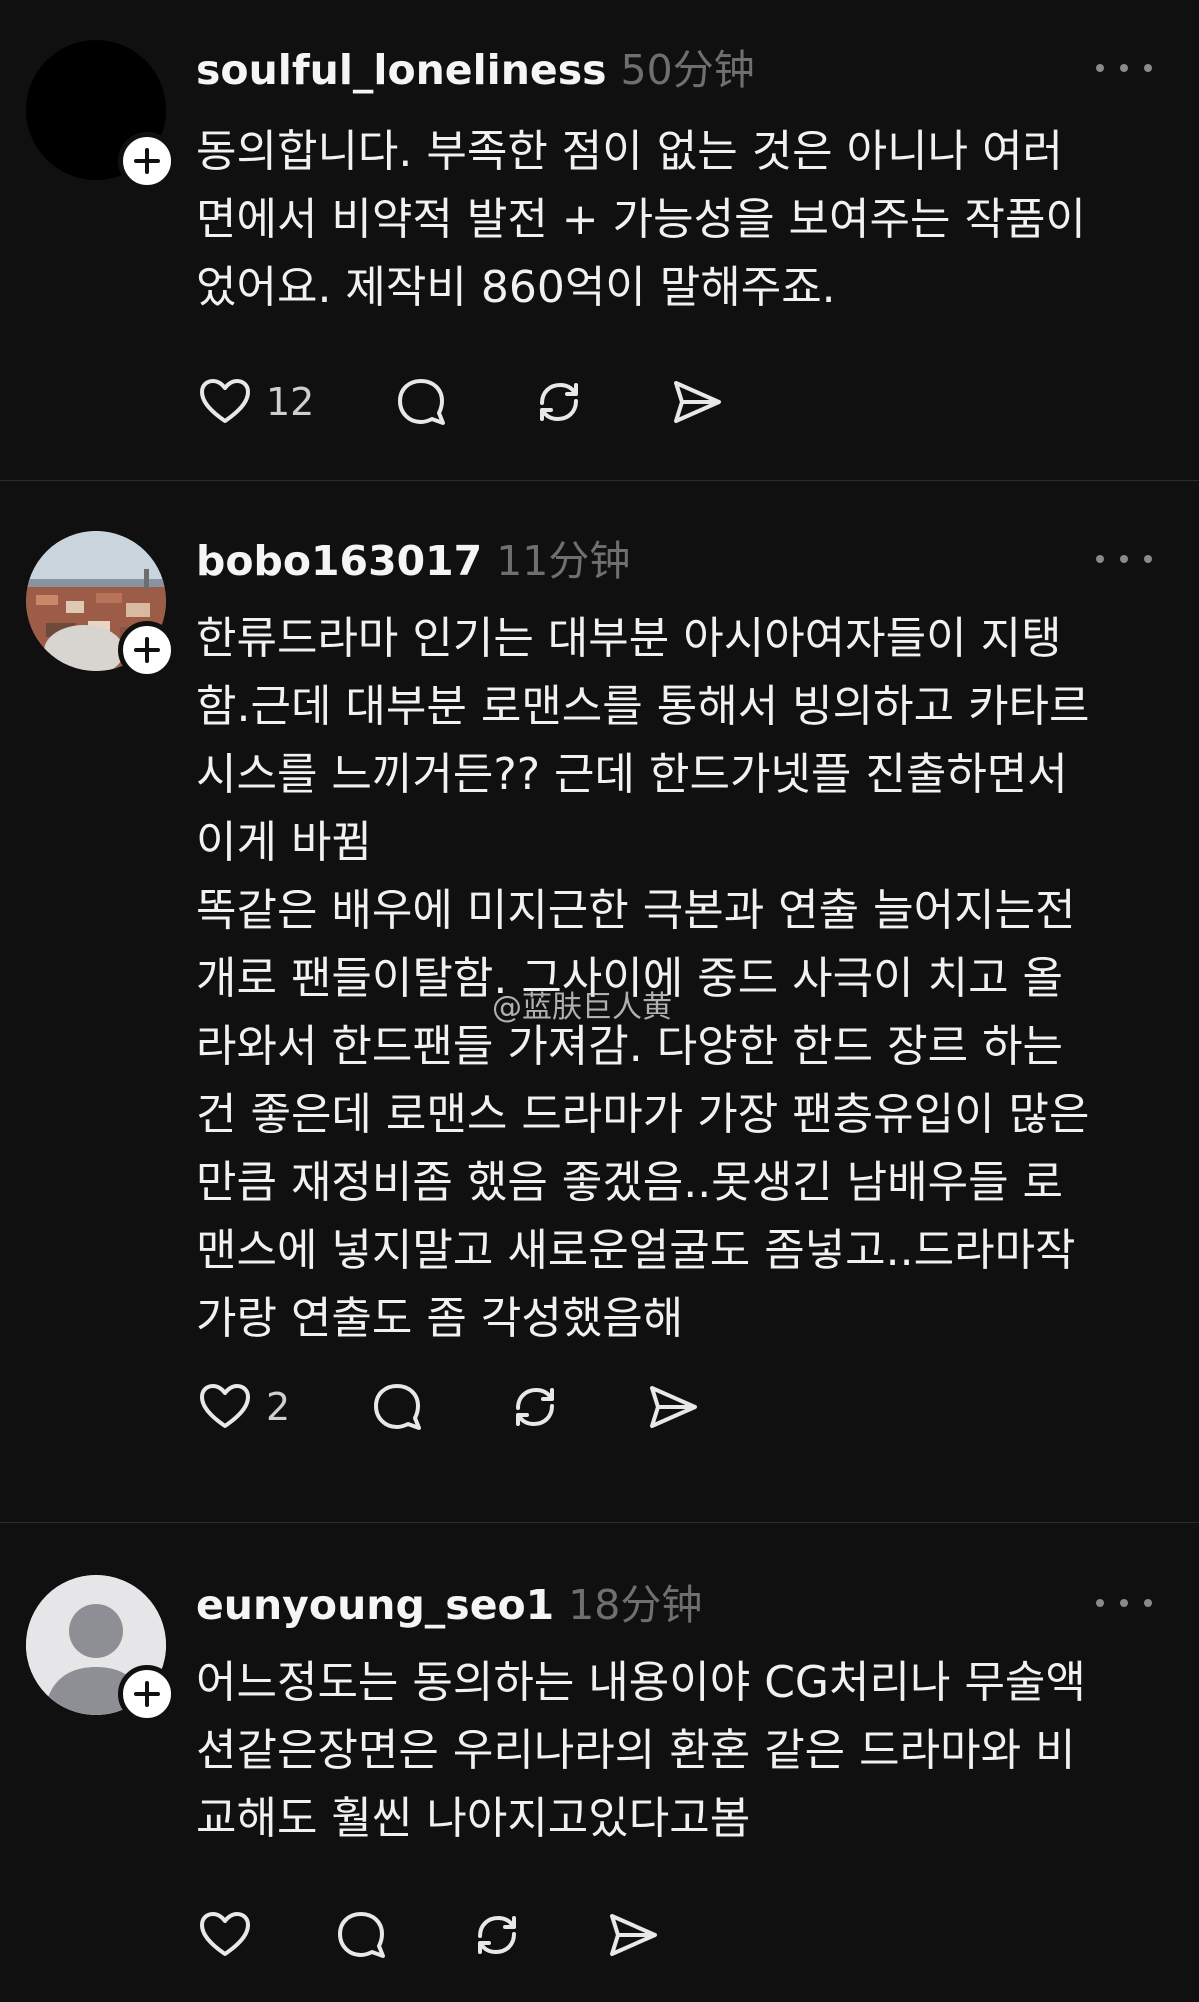 Image resolution: width=1199 pixels, height=2002 pixels. I want to click on watermark: @蓝肤巨人黄, so click(582, 1007).